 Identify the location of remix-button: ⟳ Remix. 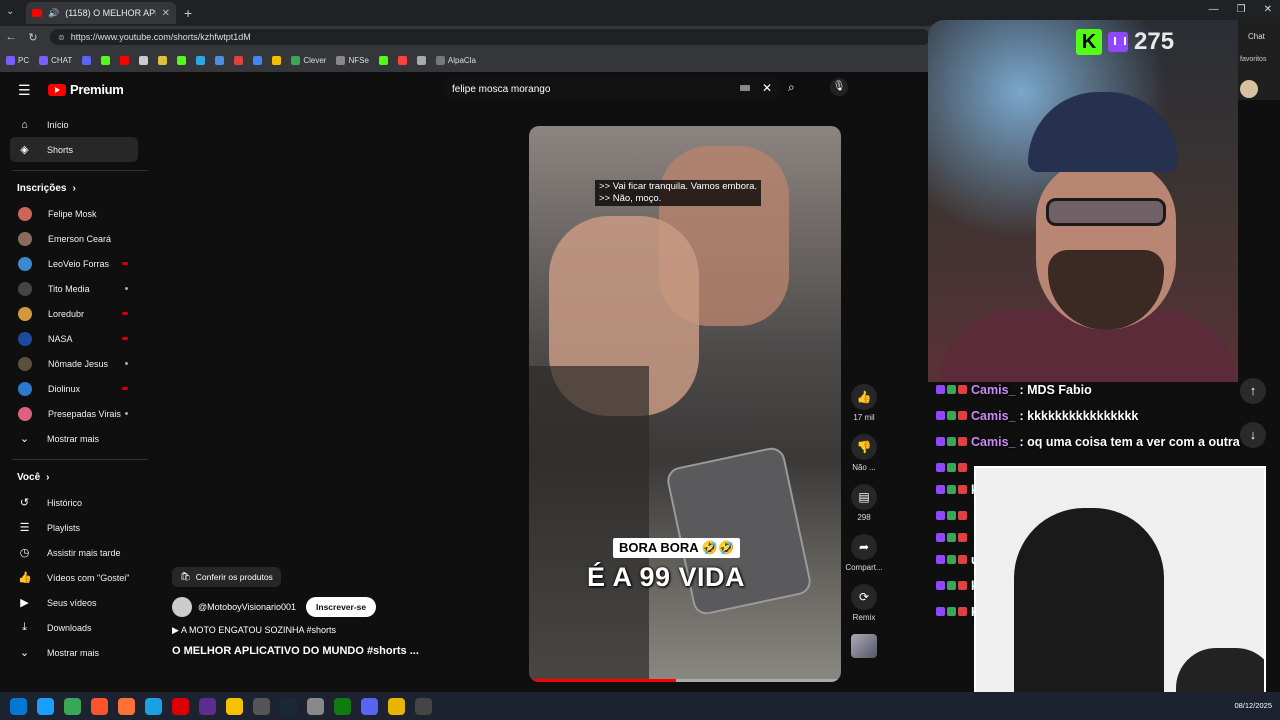
(864, 603).